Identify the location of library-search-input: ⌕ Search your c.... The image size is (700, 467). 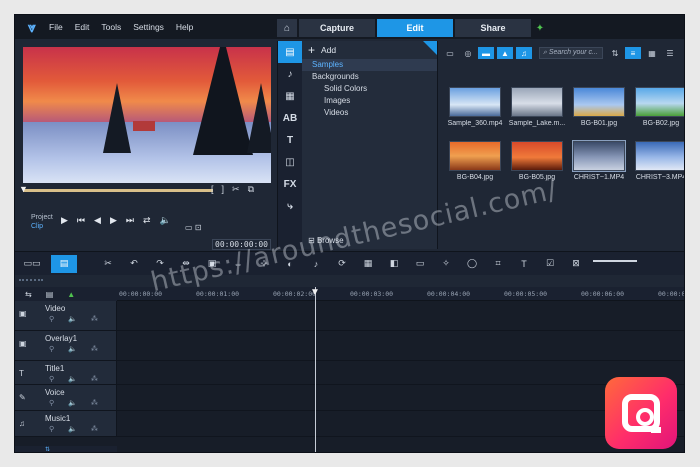
(571, 53).